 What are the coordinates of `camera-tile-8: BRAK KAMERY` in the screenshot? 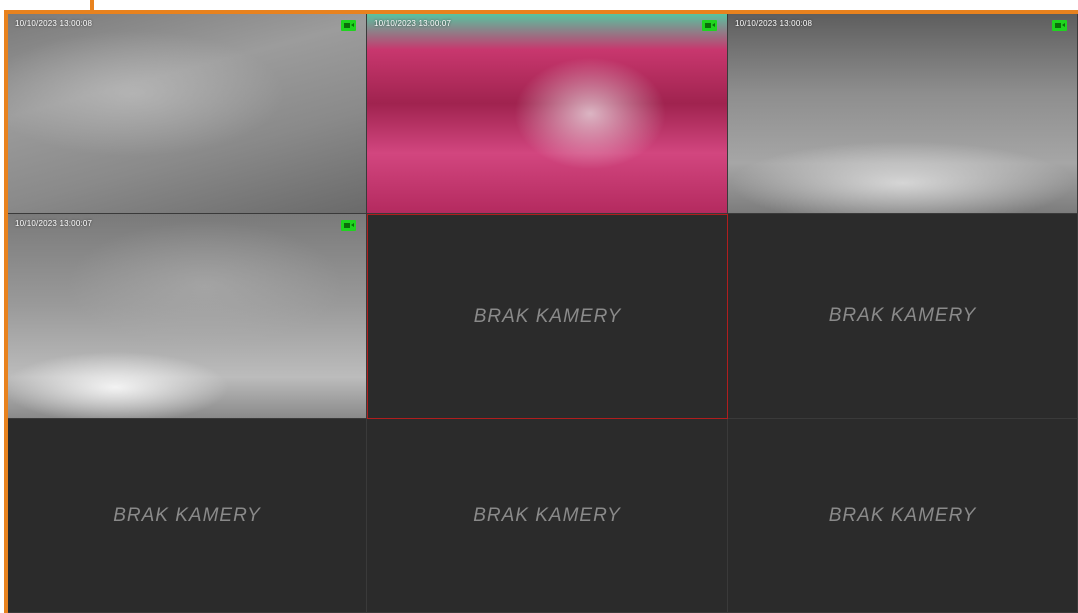 It's located at (547, 516).